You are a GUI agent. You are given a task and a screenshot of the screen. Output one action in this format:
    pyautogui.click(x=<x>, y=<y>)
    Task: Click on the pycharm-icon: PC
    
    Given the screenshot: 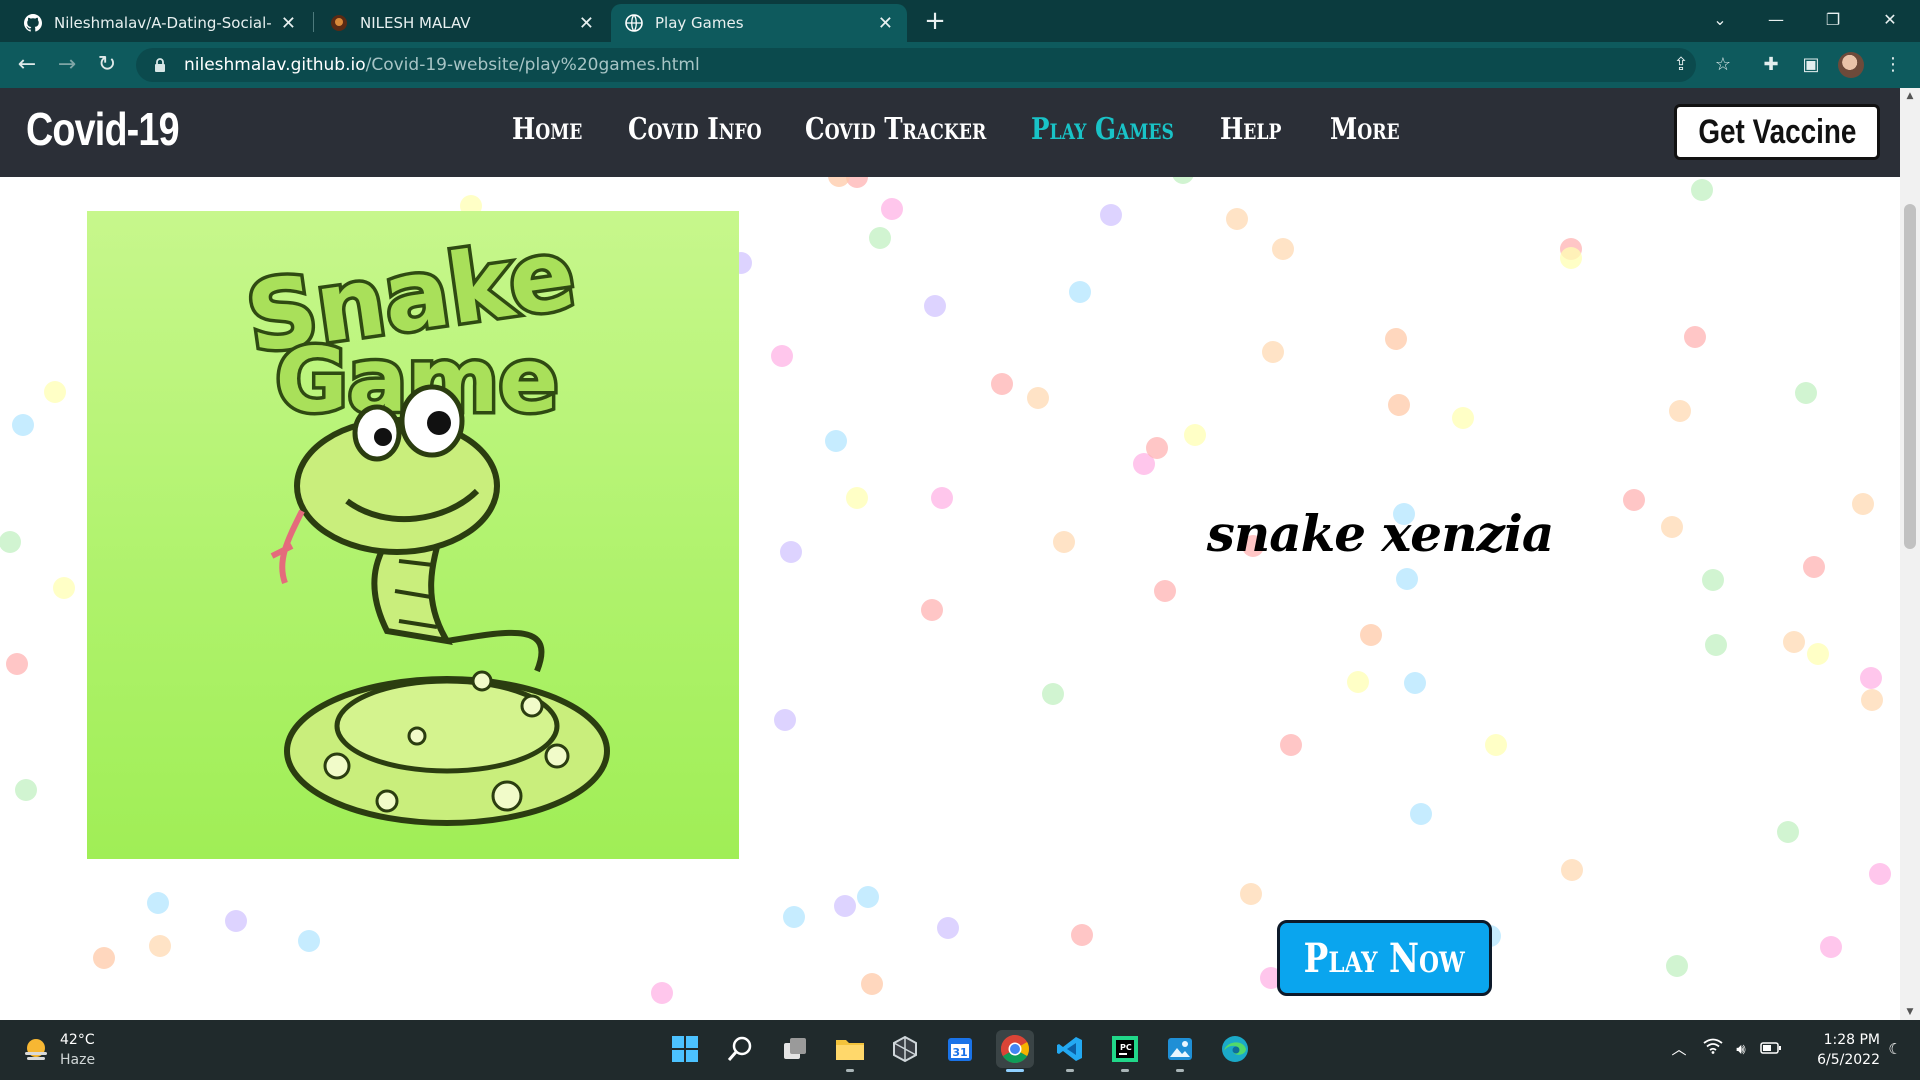 What is the action you would take?
    pyautogui.click(x=1125, y=1051)
    